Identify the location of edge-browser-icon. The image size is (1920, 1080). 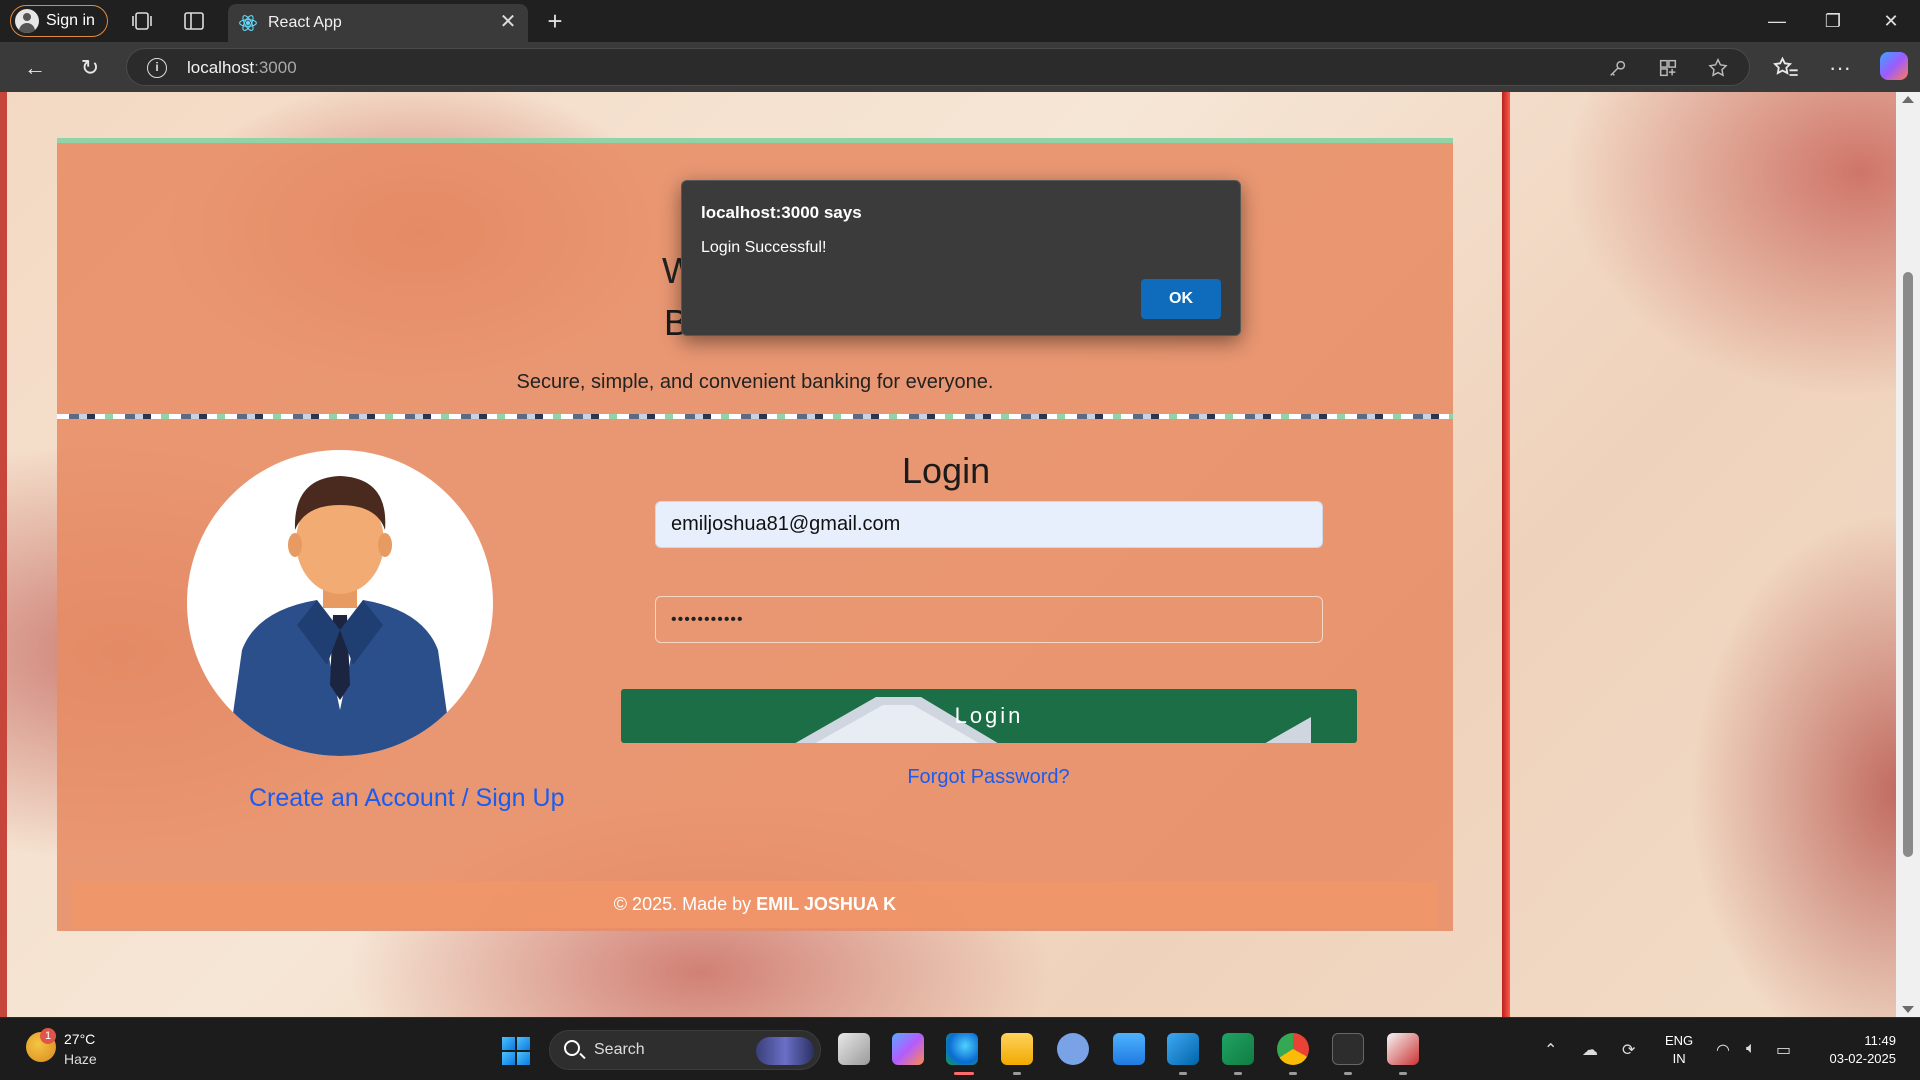
(962, 1049).